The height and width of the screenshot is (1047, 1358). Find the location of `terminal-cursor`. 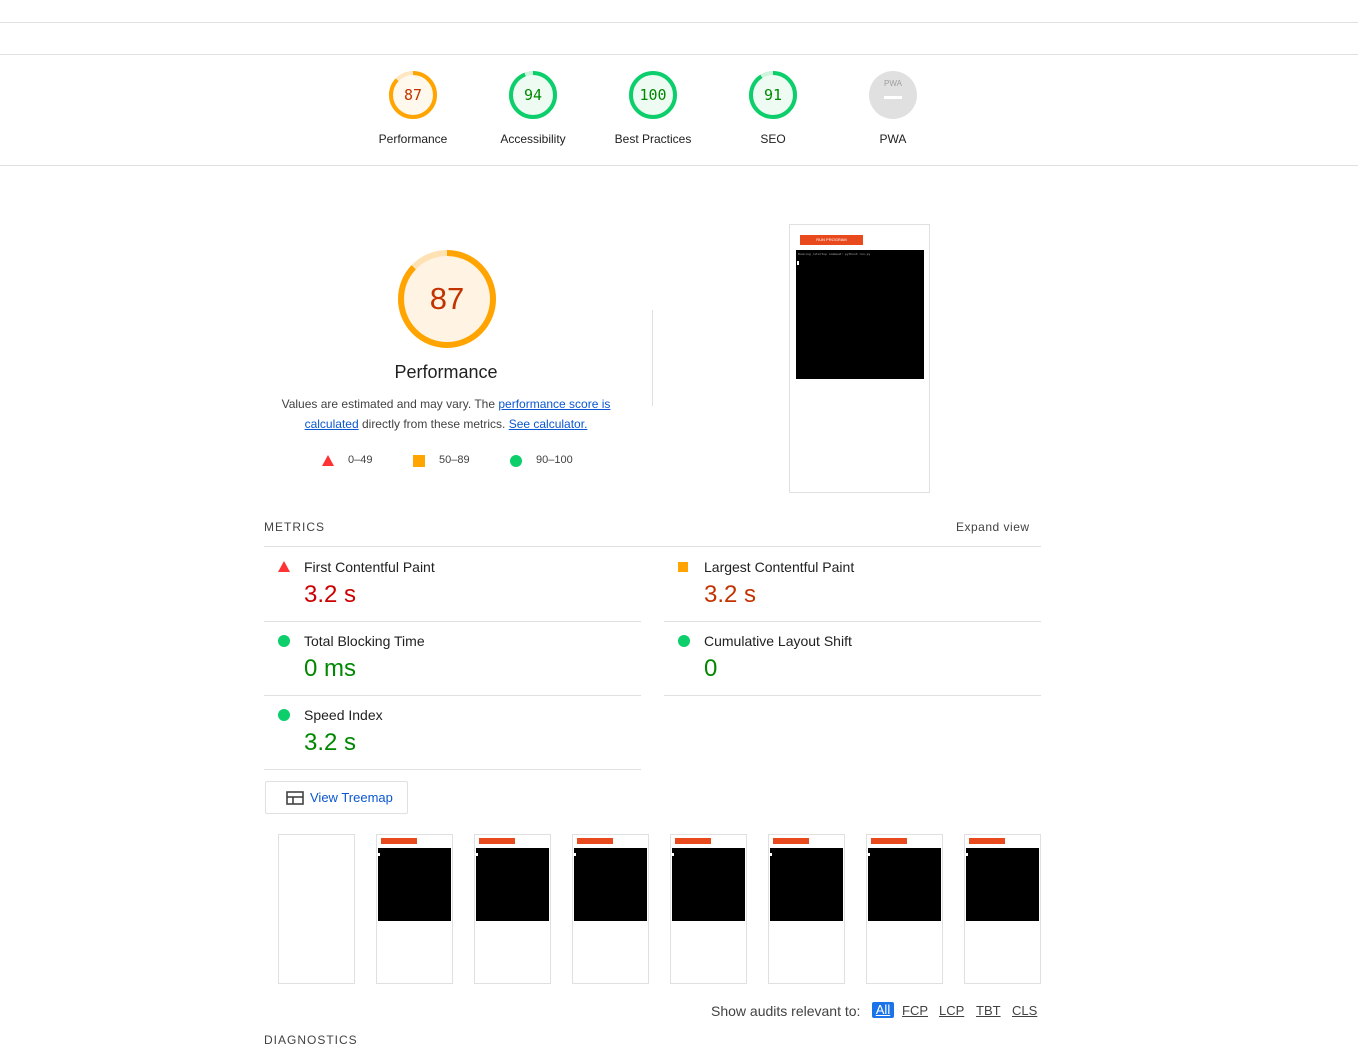

terminal-cursor is located at coordinates (798, 263).